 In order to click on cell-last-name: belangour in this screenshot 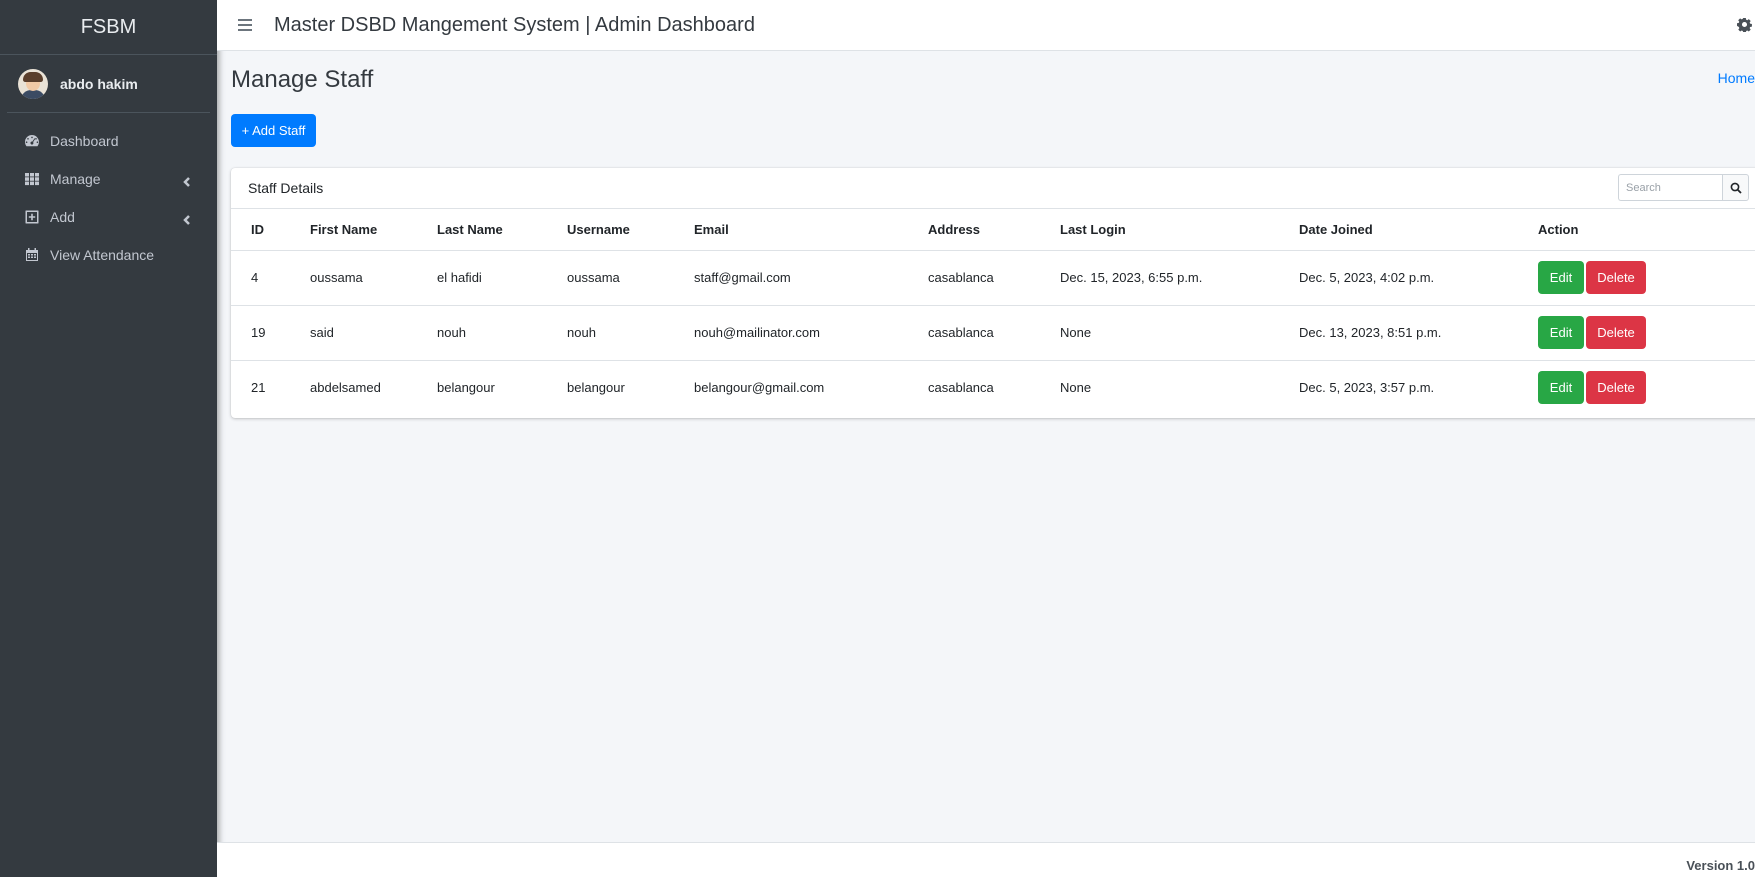, I will do `click(466, 387)`.